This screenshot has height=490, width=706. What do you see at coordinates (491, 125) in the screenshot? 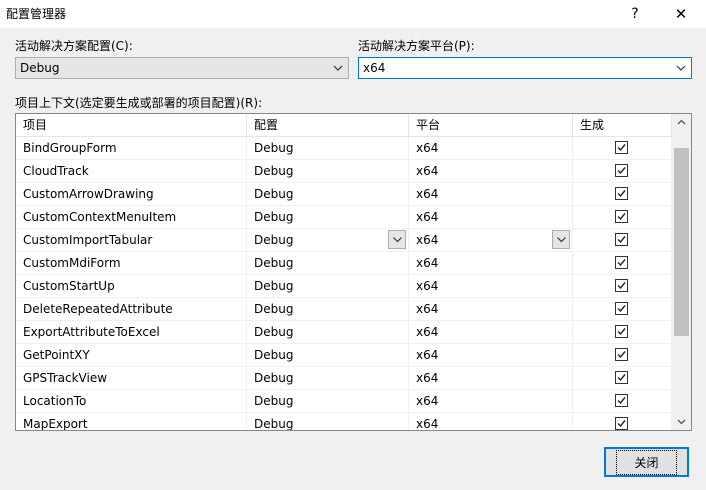
I see `column-header-platform: 平台` at bounding box center [491, 125].